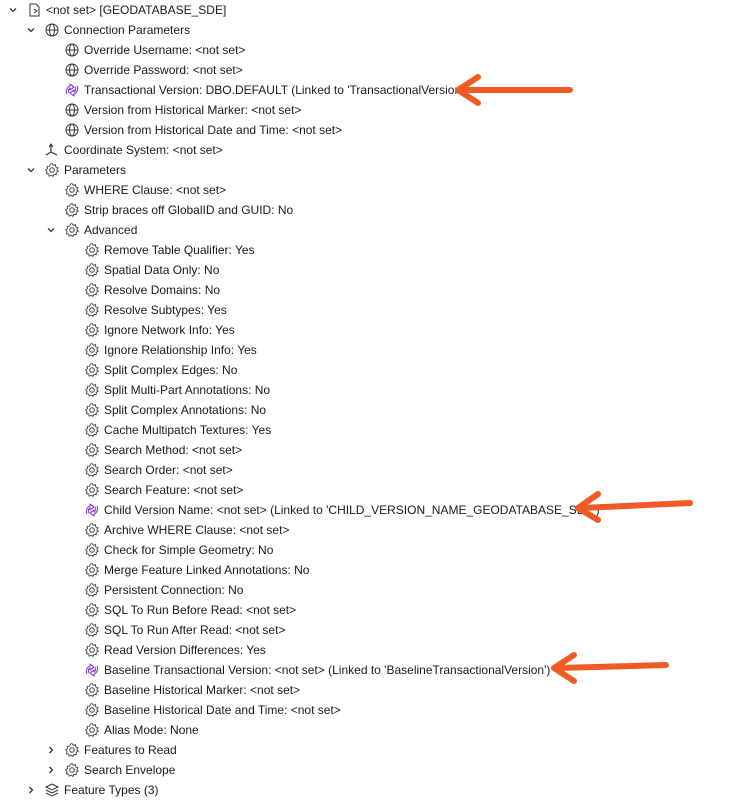 This screenshot has width=734, height=800. Describe the element at coordinates (52, 790) in the screenshot. I see `layers-icon` at that location.